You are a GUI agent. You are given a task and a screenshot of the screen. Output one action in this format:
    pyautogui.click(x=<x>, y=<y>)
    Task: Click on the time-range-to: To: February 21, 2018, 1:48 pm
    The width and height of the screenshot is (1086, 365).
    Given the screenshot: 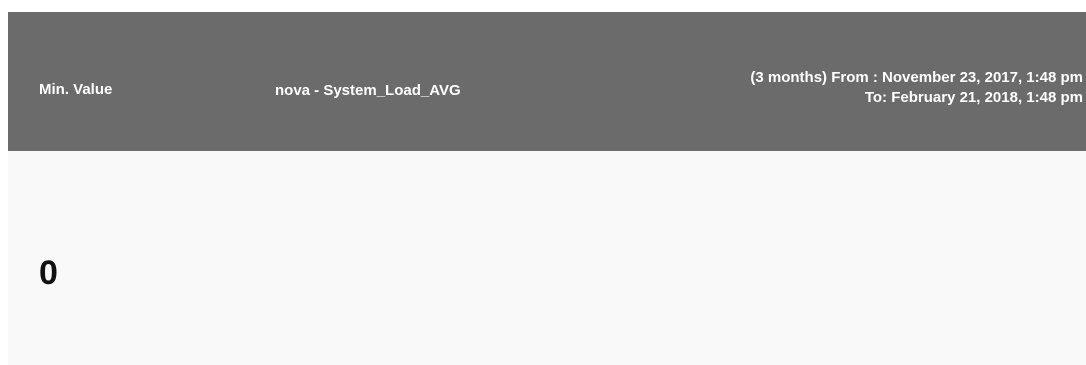 What is the action you would take?
    pyautogui.click(x=973, y=97)
    